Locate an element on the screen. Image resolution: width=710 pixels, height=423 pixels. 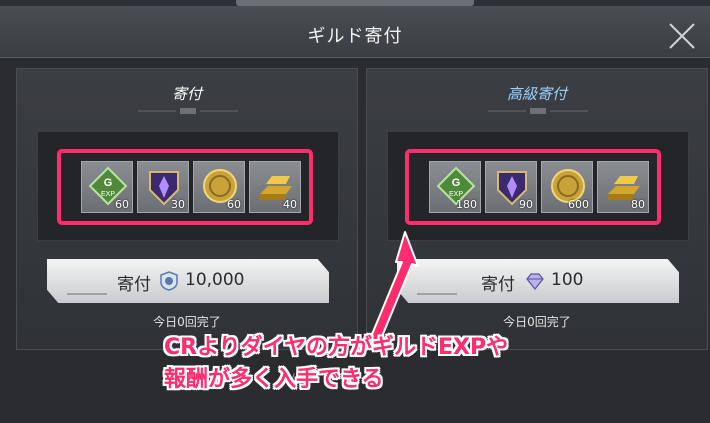
reward-count: 600 is located at coordinates (578, 204).